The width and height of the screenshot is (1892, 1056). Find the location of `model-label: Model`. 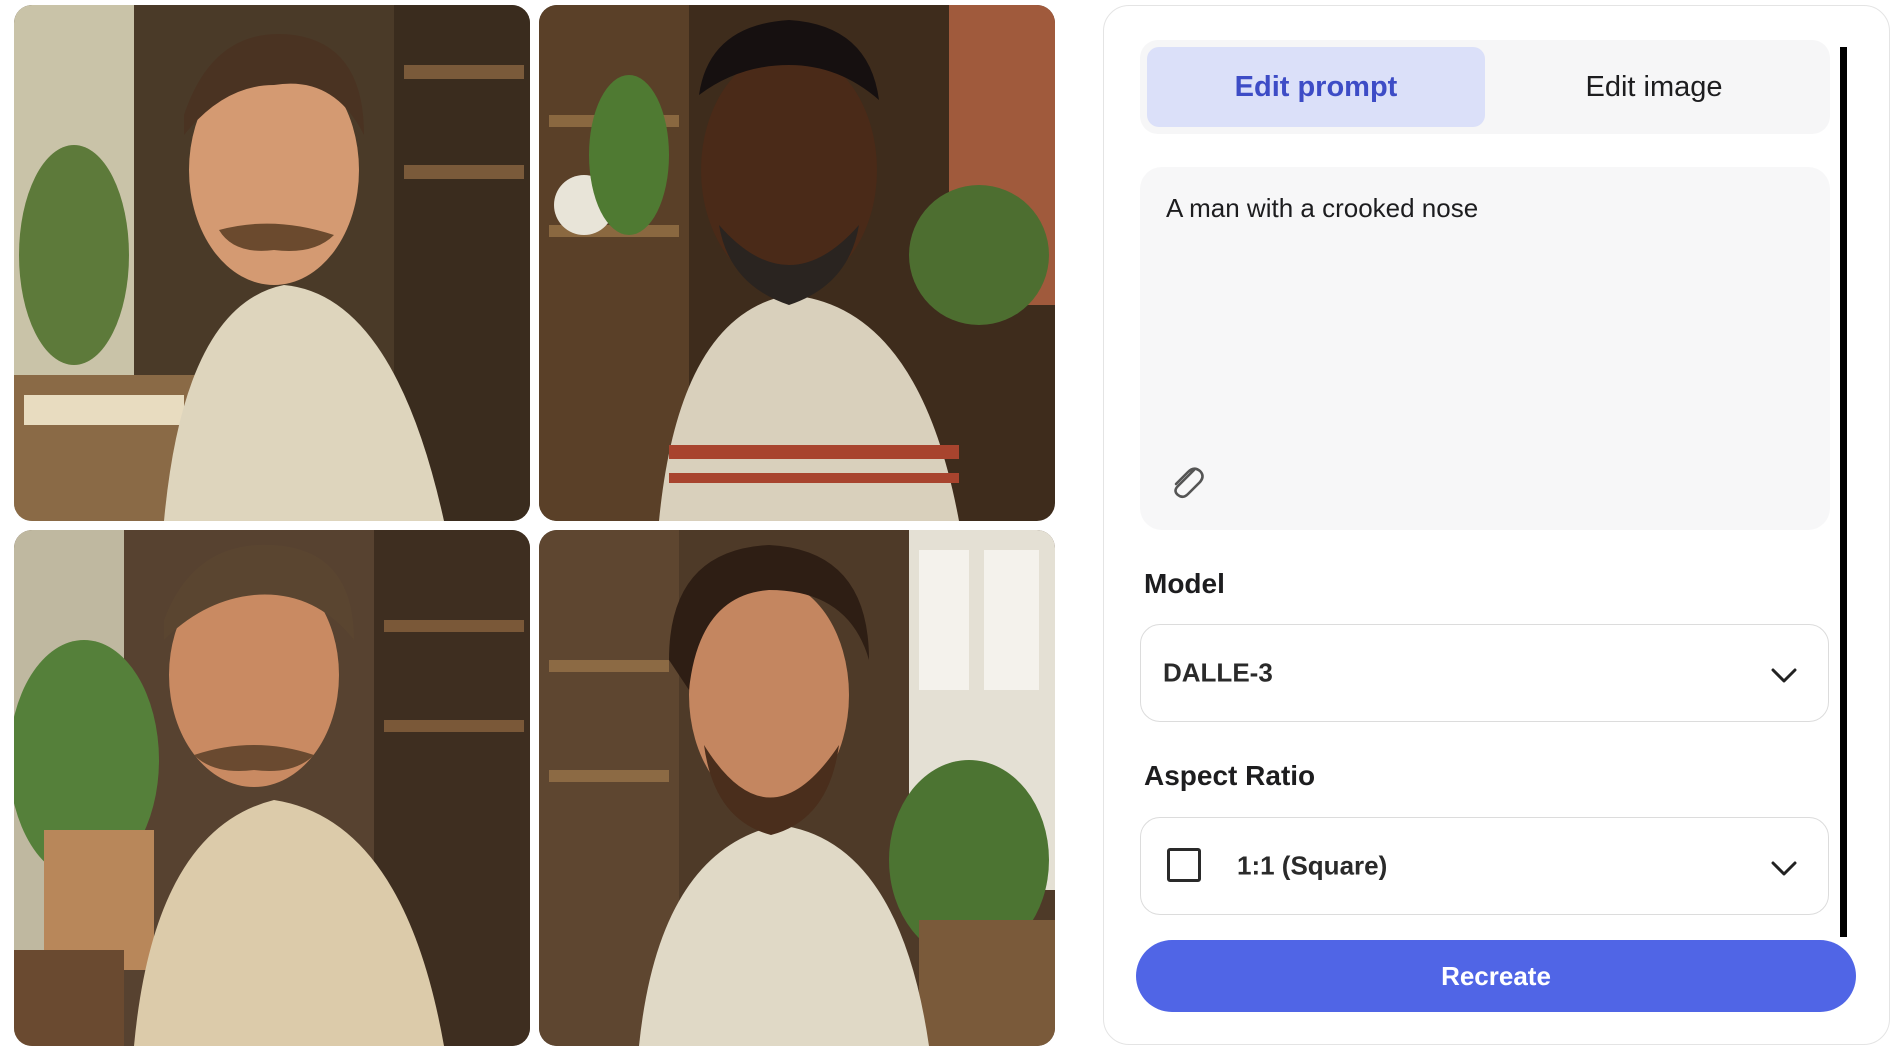

model-label: Model is located at coordinates (1184, 583).